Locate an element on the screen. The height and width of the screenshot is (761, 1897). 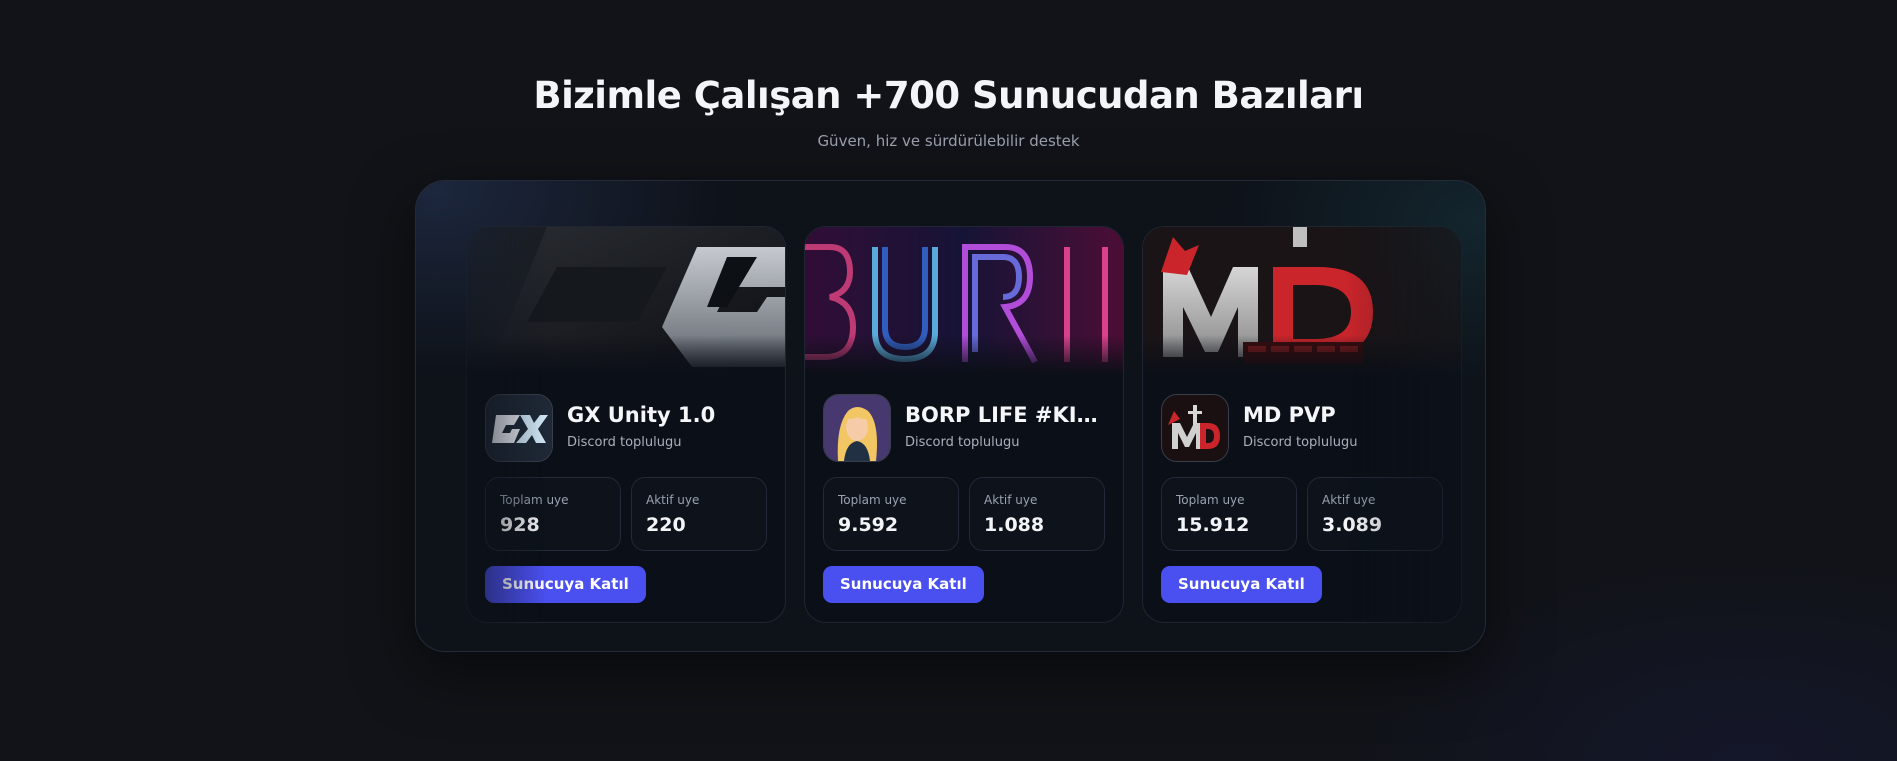
active-members-stat: Aktif uye 220 is located at coordinates (699, 514).